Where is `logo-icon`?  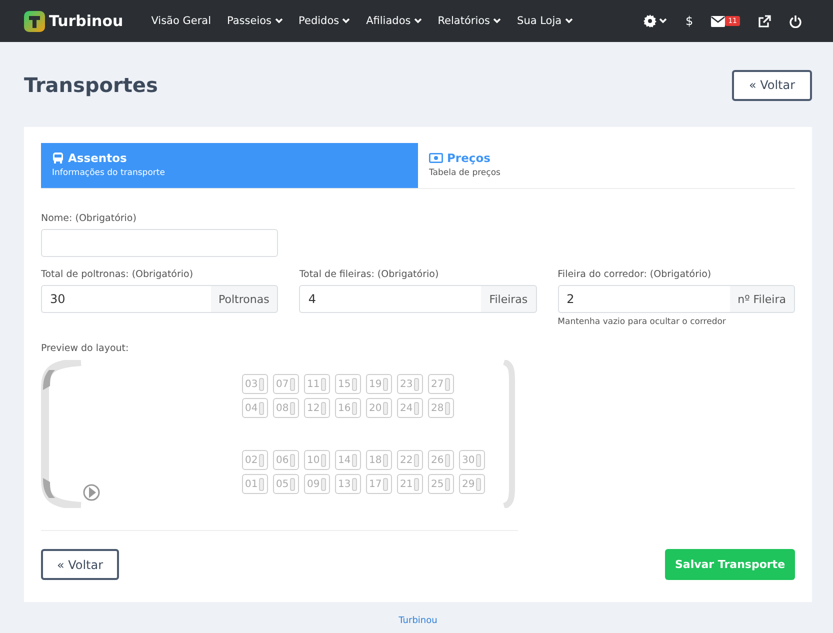 logo-icon is located at coordinates (34, 21).